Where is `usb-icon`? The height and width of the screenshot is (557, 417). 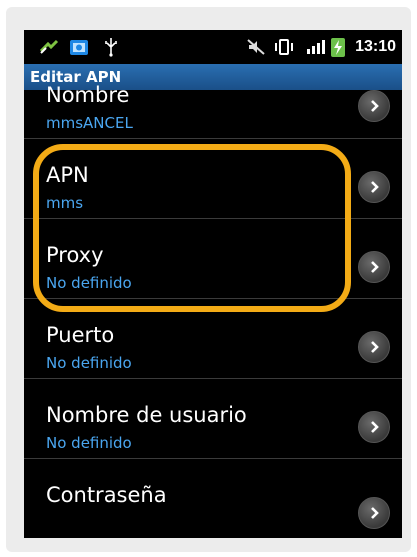 usb-icon is located at coordinates (111, 47).